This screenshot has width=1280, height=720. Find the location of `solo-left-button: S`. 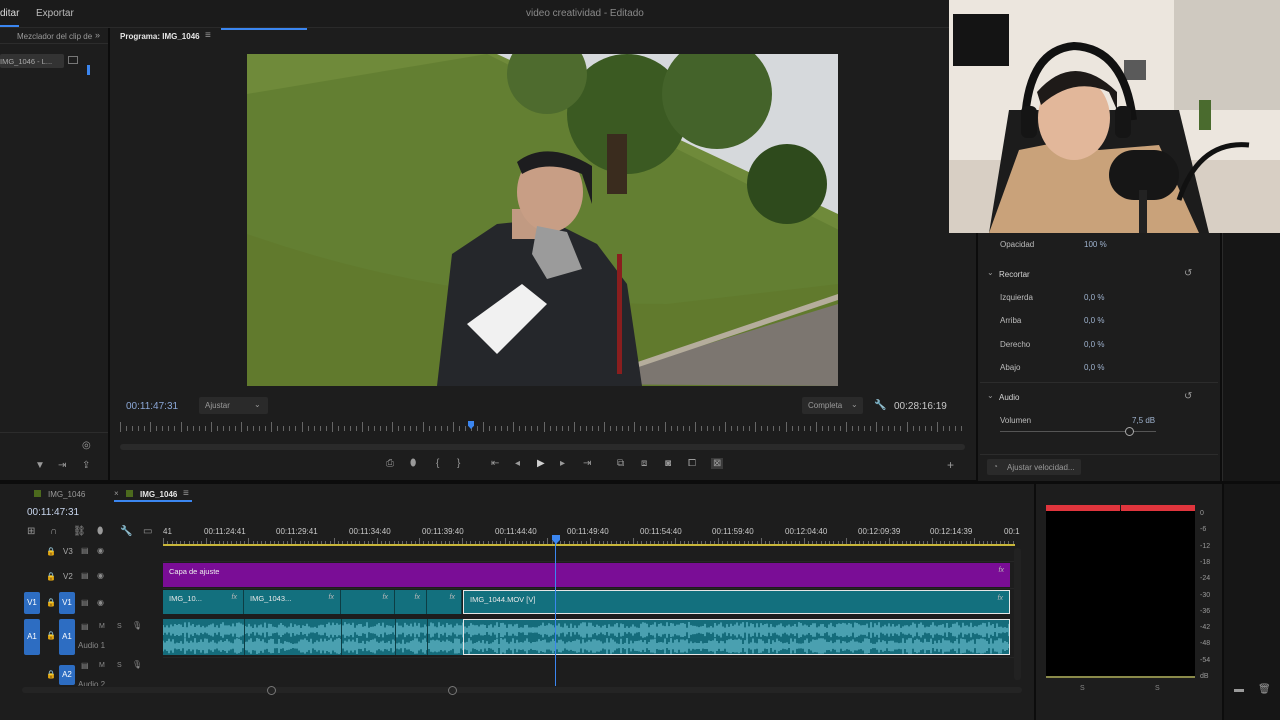

solo-left-button: S is located at coordinates (1082, 688).